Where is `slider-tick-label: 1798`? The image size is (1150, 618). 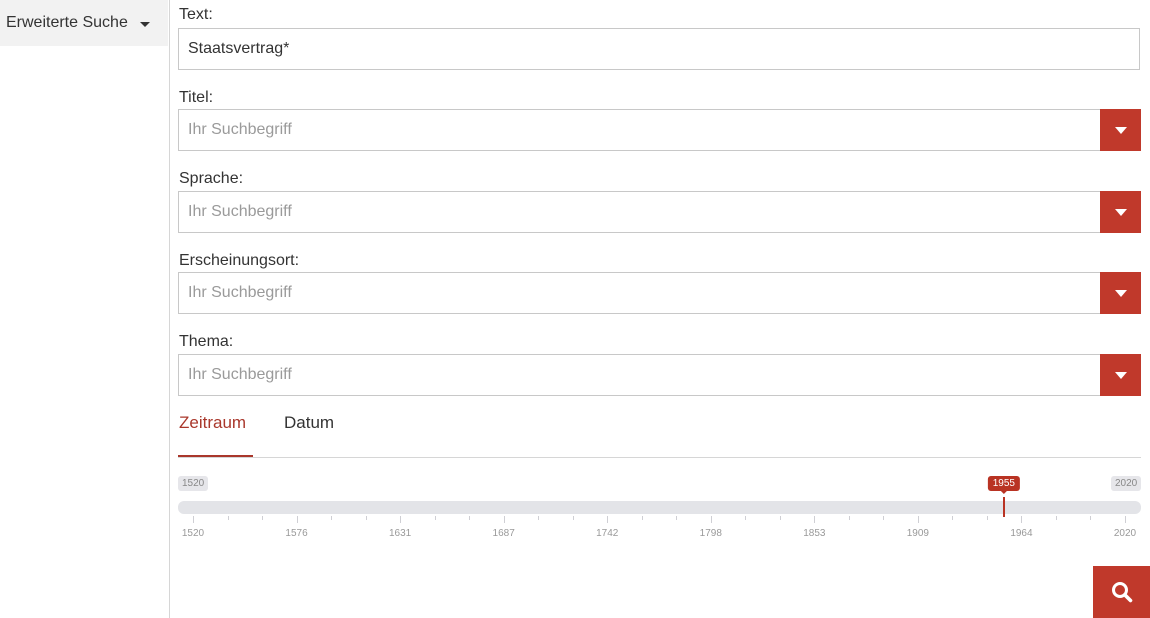
slider-tick-label: 1798 is located at coordinates (710, 533).